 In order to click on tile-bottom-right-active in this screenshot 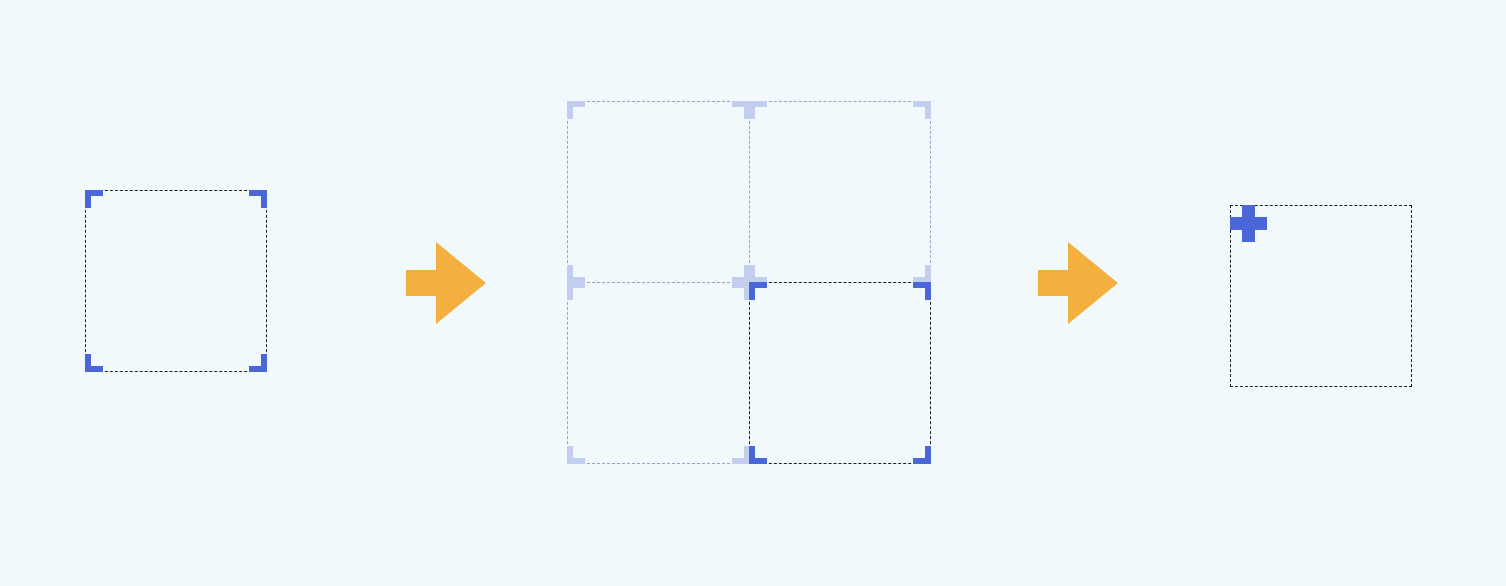, I will do `click(840, 373)`.